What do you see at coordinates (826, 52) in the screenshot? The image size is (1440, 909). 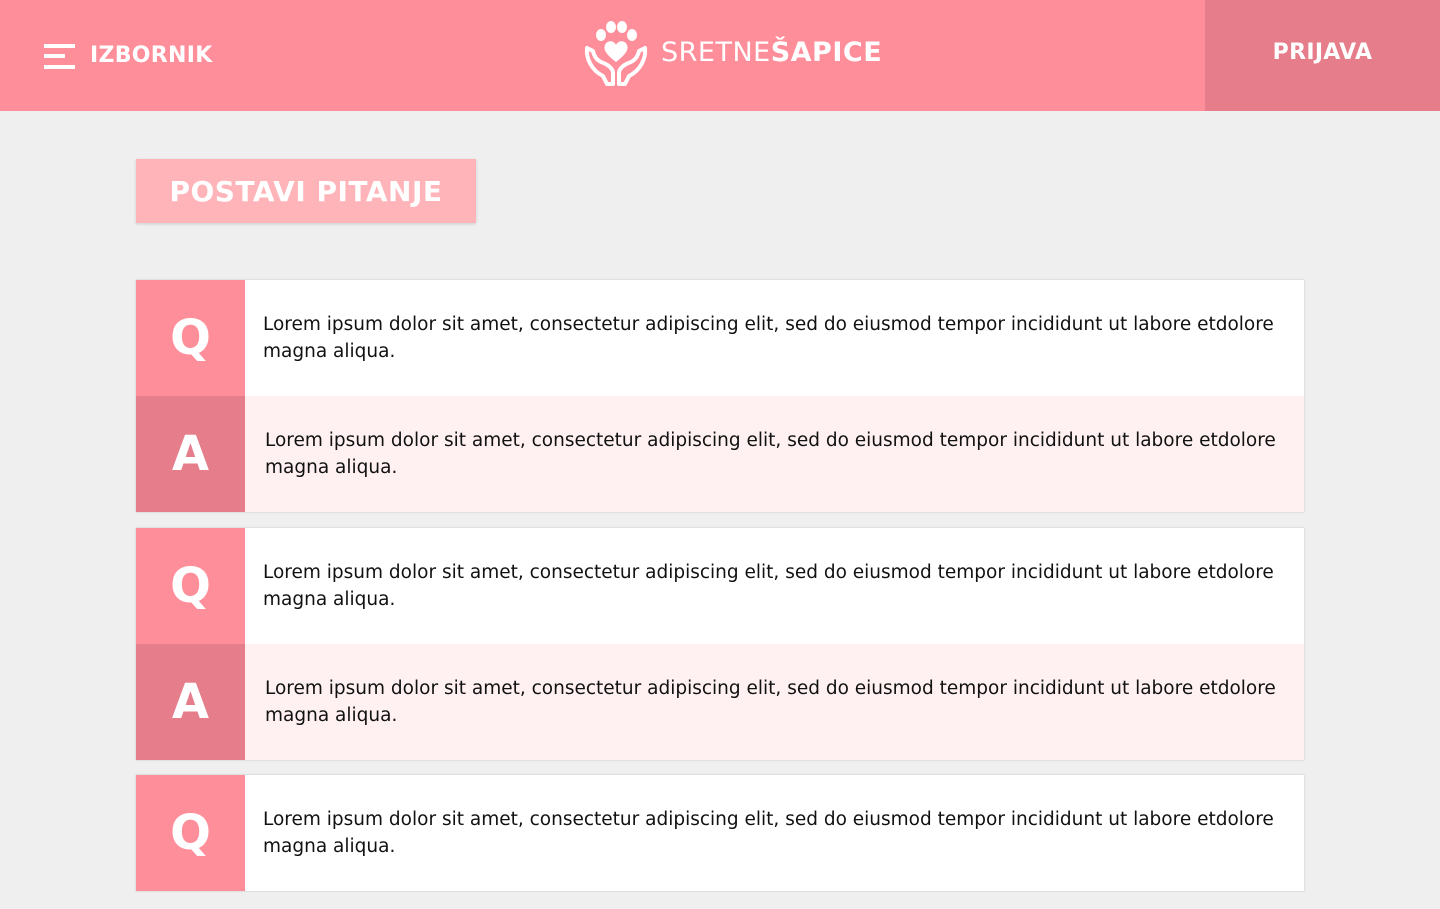 I see `logo-text-bold: ŠAPICE` at bounding box center [826, 52].